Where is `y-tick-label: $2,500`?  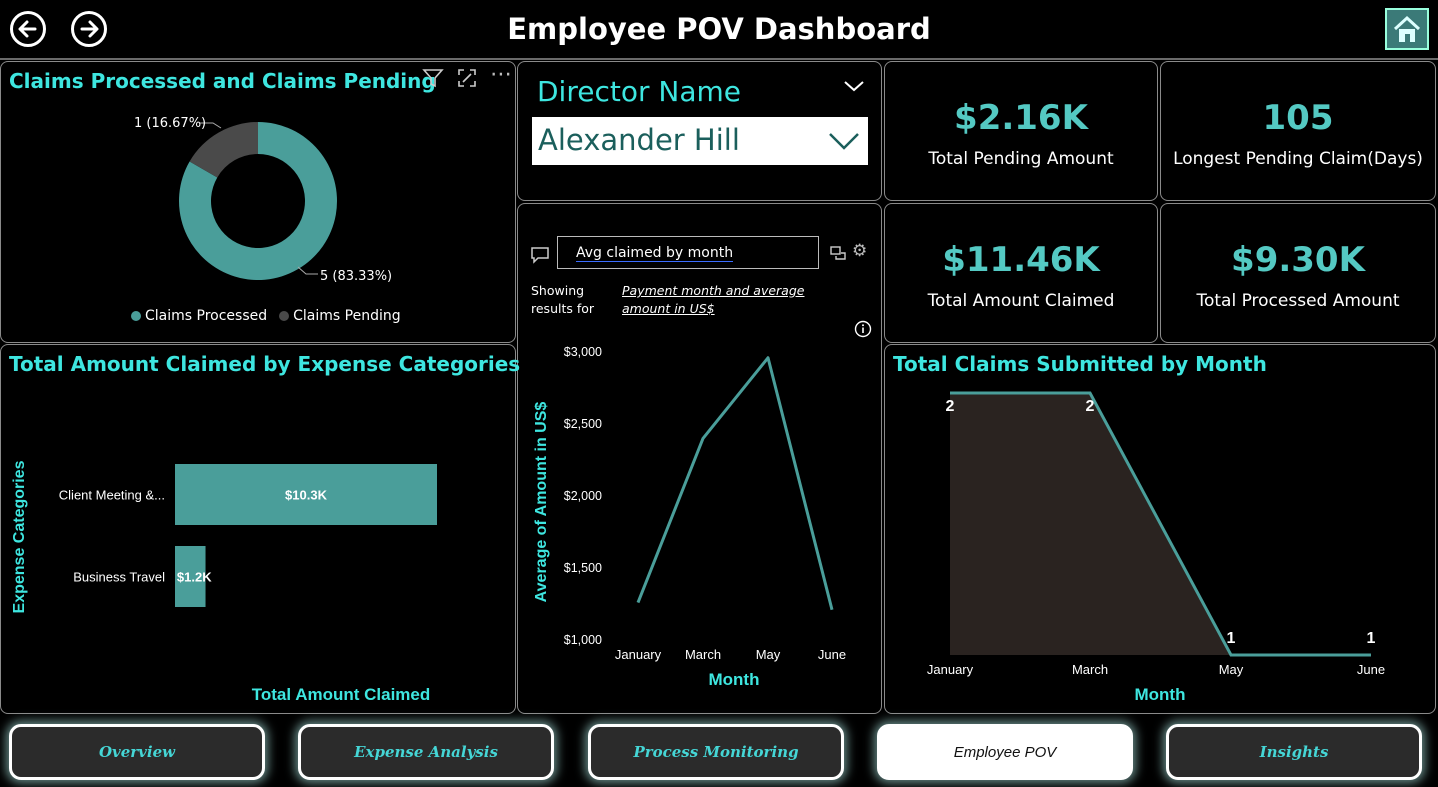 y-tick-label: $2,500 is located at coordinates (583, 424).